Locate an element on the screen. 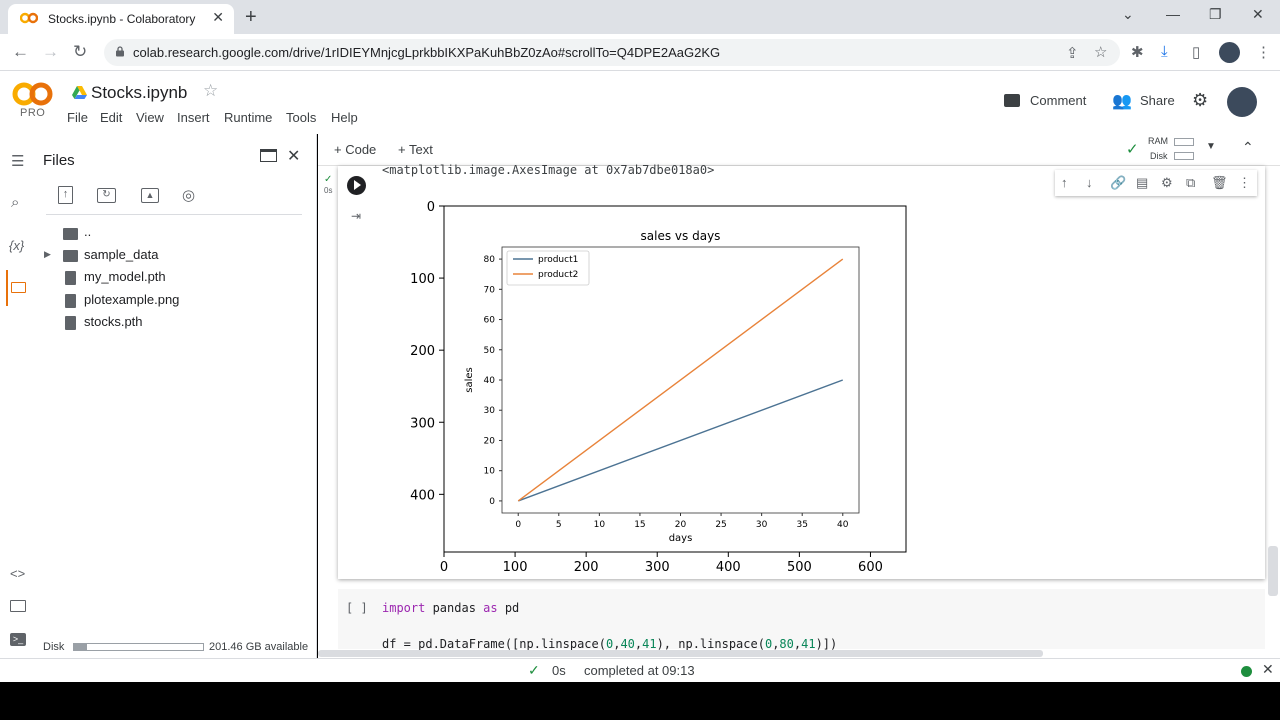 The width and height of the screenshot is (1280, 720). disk-usage-fill is located at coordinates (80, 647).